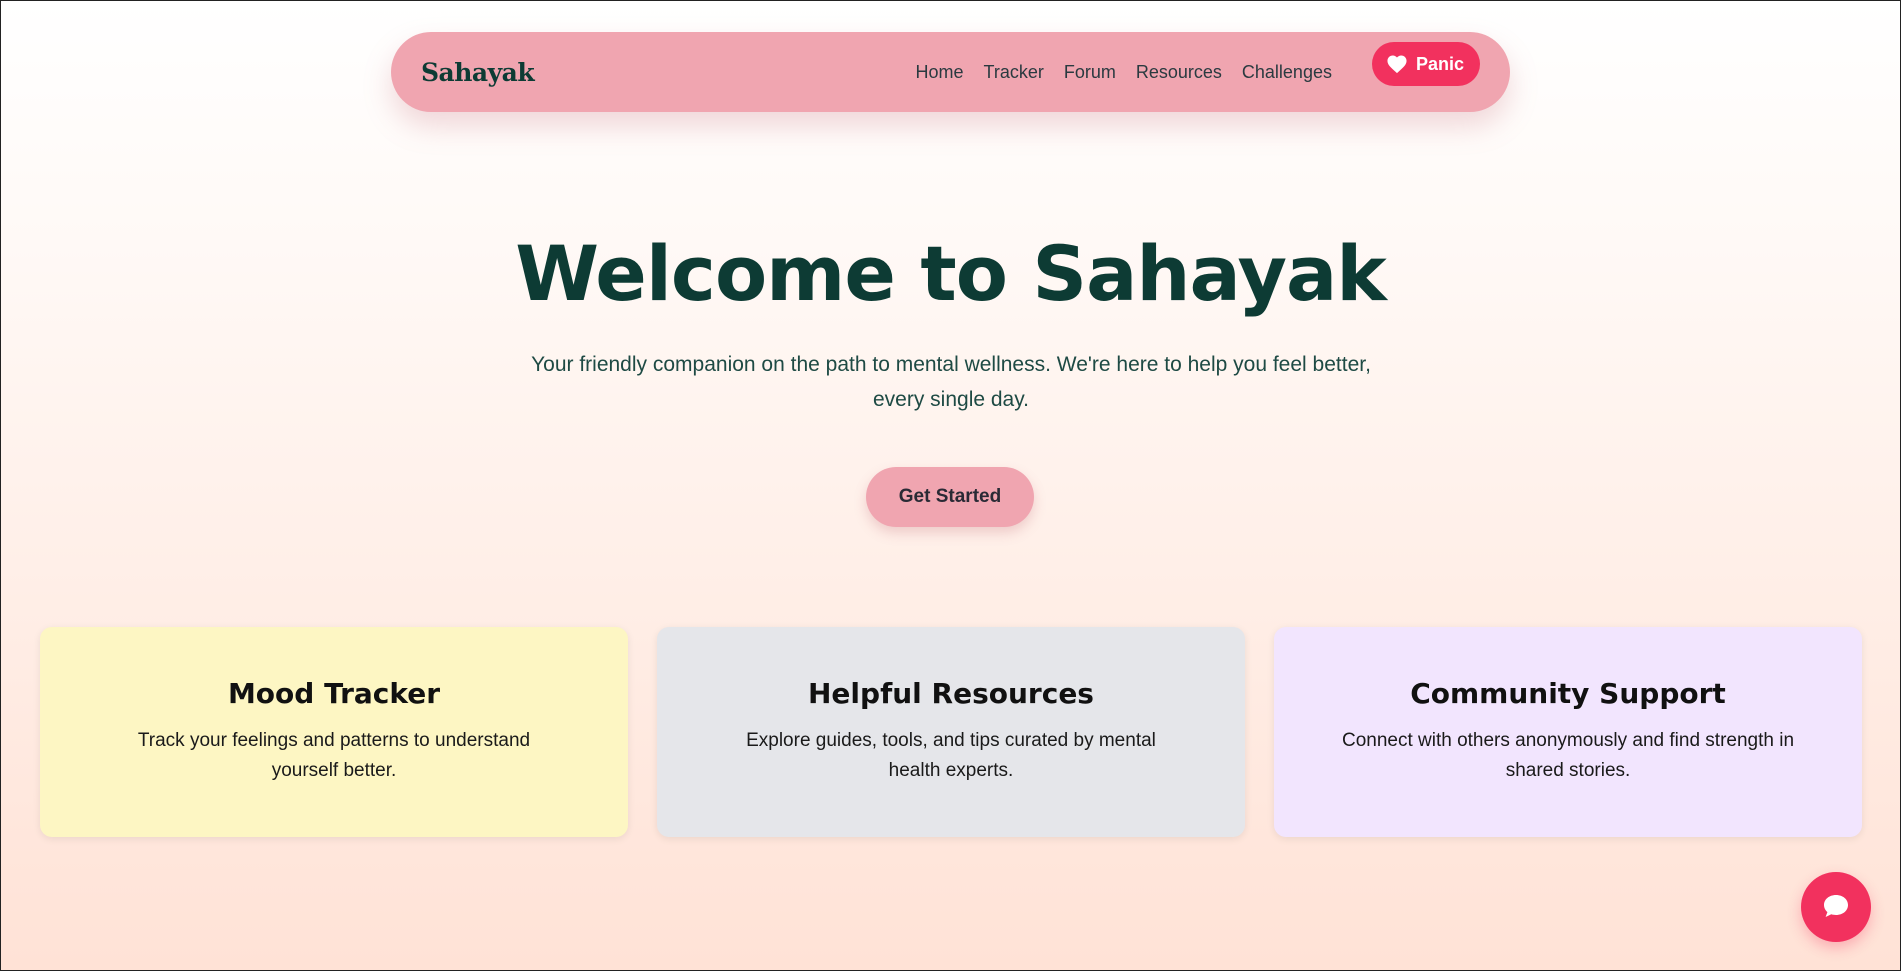  What do you see at coordinates (951, 693) in the screenshot?
I see `card-title: Helpful Resources` at bounding box center [951, 693].